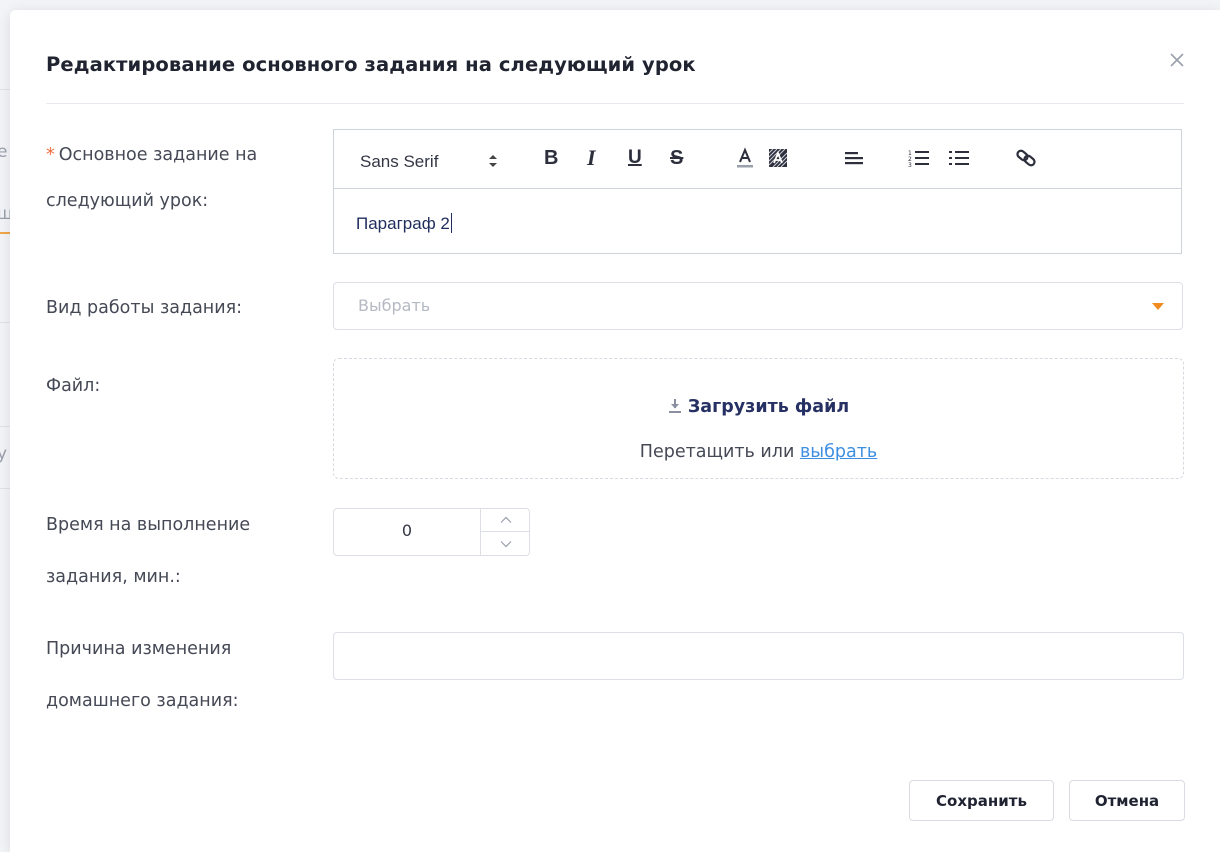 Image resolution: width=1220 pixels, height=852 pixels. I want to click on upload-file-label: Загрузить файл, so click(768, 407).